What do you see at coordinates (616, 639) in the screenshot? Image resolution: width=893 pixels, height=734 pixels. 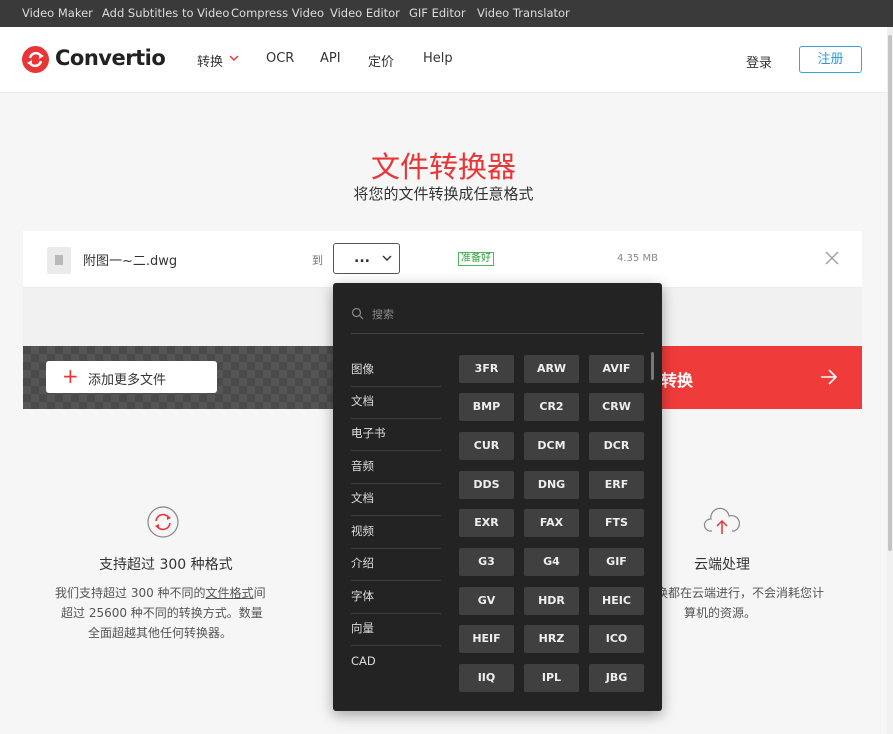 I see `format-option: ICO` at bounding box center [616, 639].